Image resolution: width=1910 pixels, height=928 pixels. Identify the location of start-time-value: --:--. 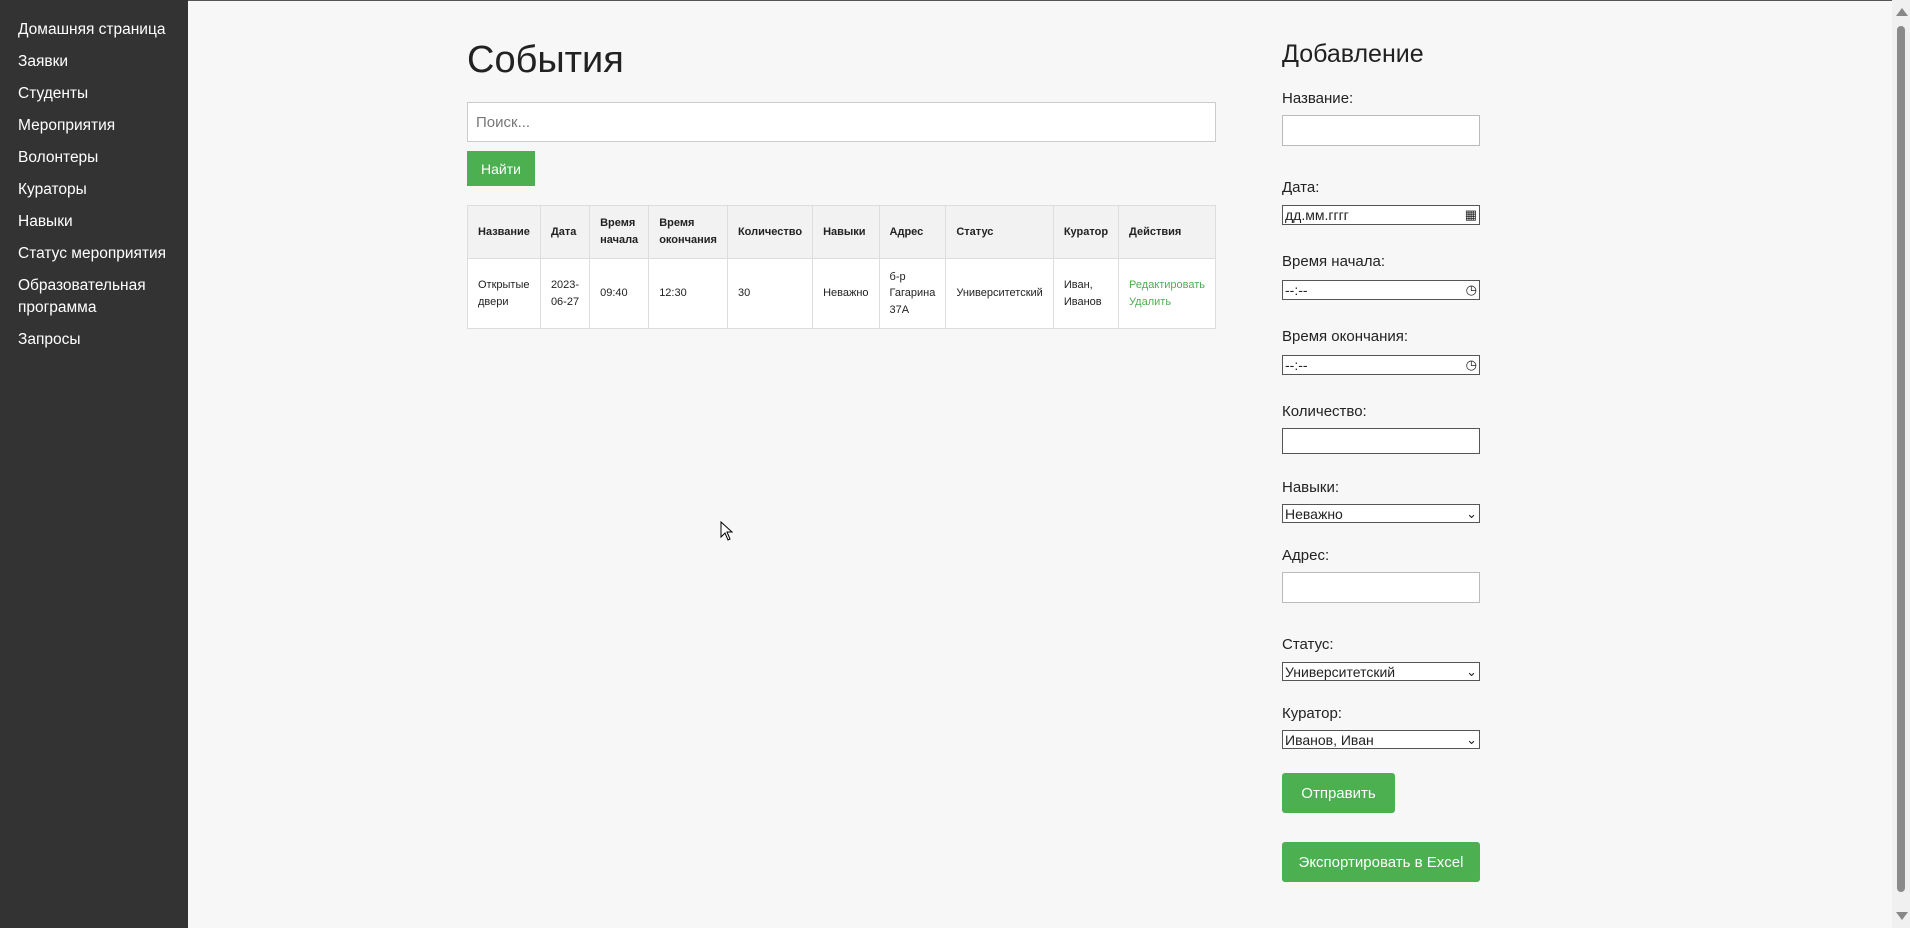
(1296, 290).